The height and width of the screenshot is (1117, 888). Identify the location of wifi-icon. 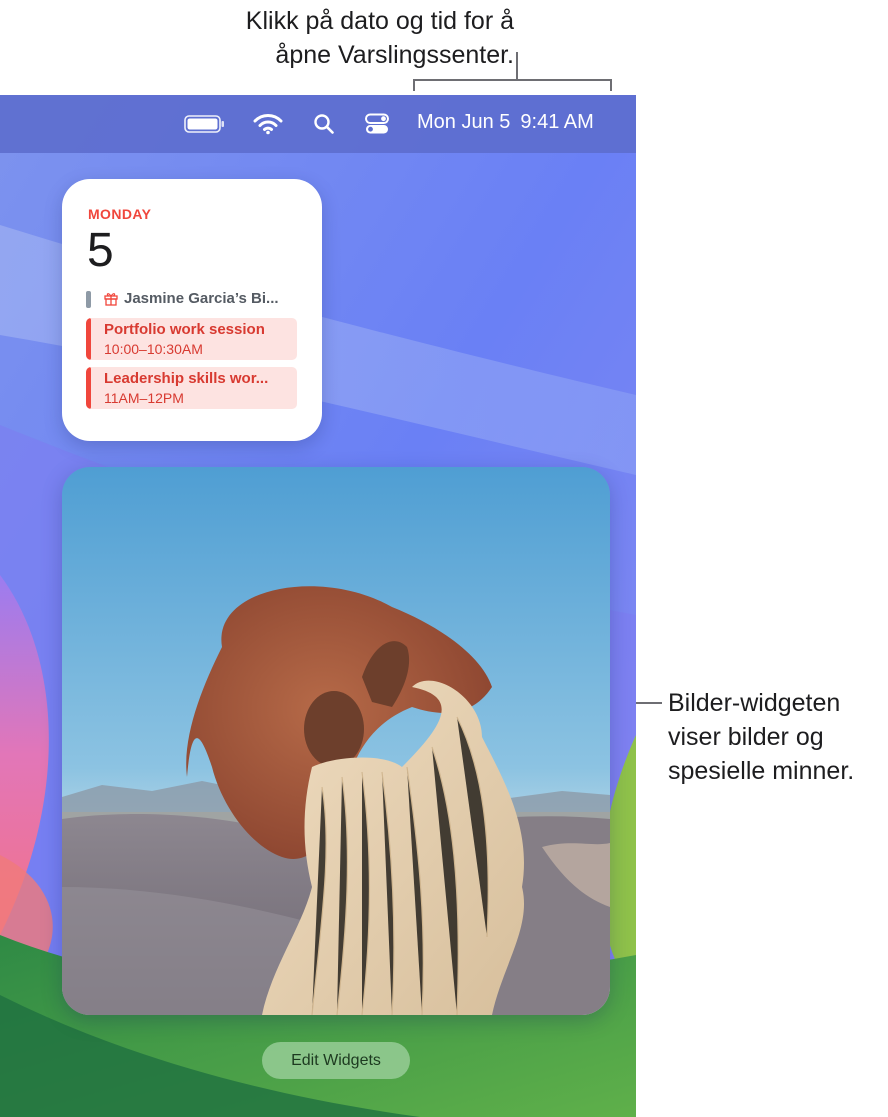
(268, 124).